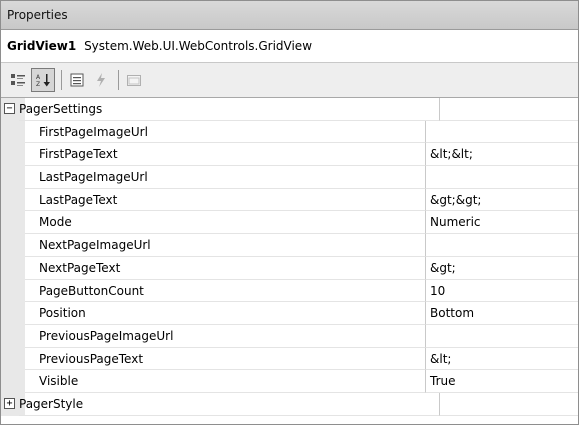 The width and height of the screenshot is (579, 425). I want to click on property-name: Mode, so click(225, 223).